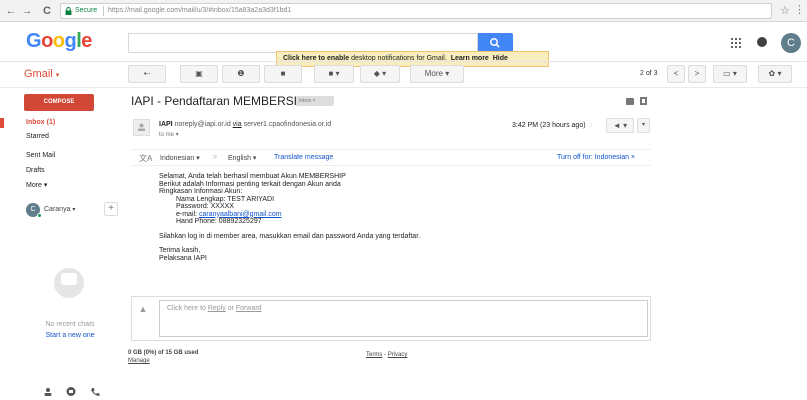 Image resolution: width=807 pixels, height=400 pixels. What do you see at coordinates (762, 42) in the screenshot?
I see `notifications-icon` at bounding box center [762, 42].